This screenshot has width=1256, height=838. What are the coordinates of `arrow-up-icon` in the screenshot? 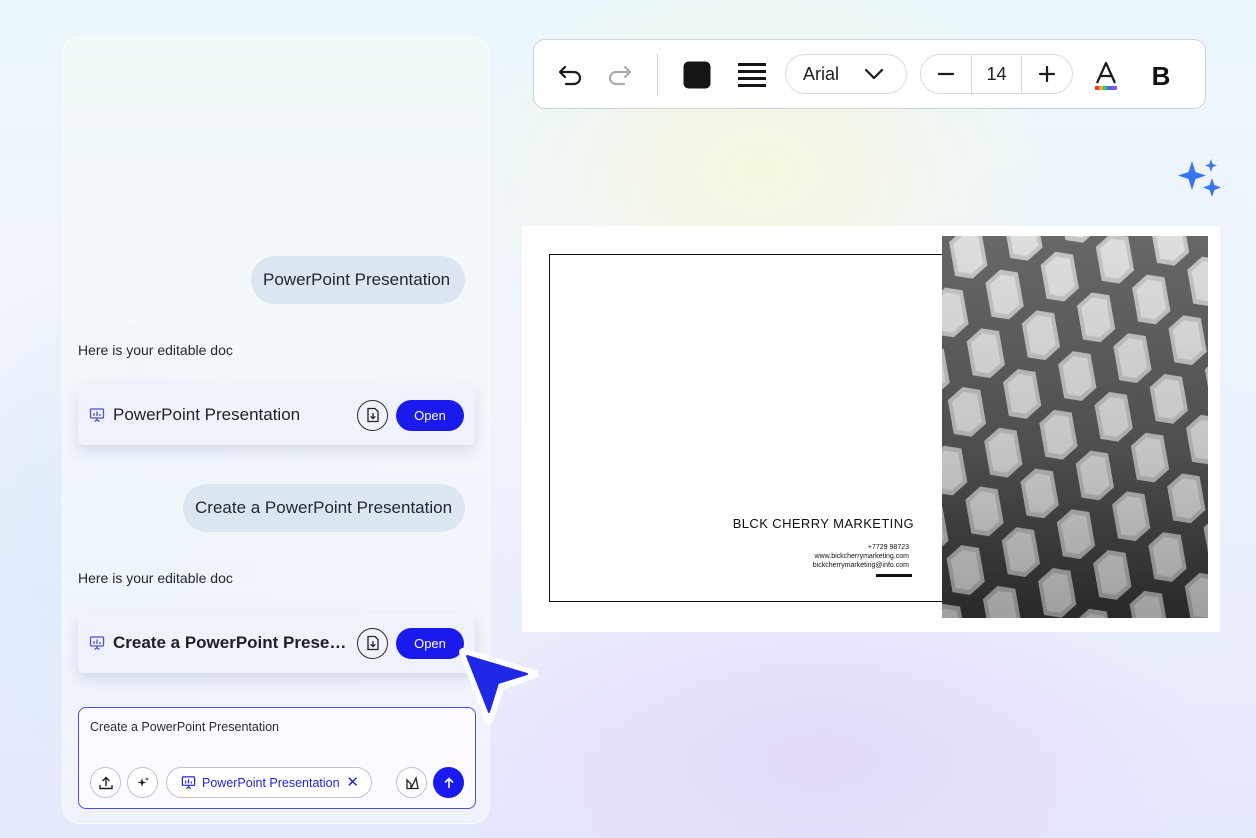 It's located at (448, 782).